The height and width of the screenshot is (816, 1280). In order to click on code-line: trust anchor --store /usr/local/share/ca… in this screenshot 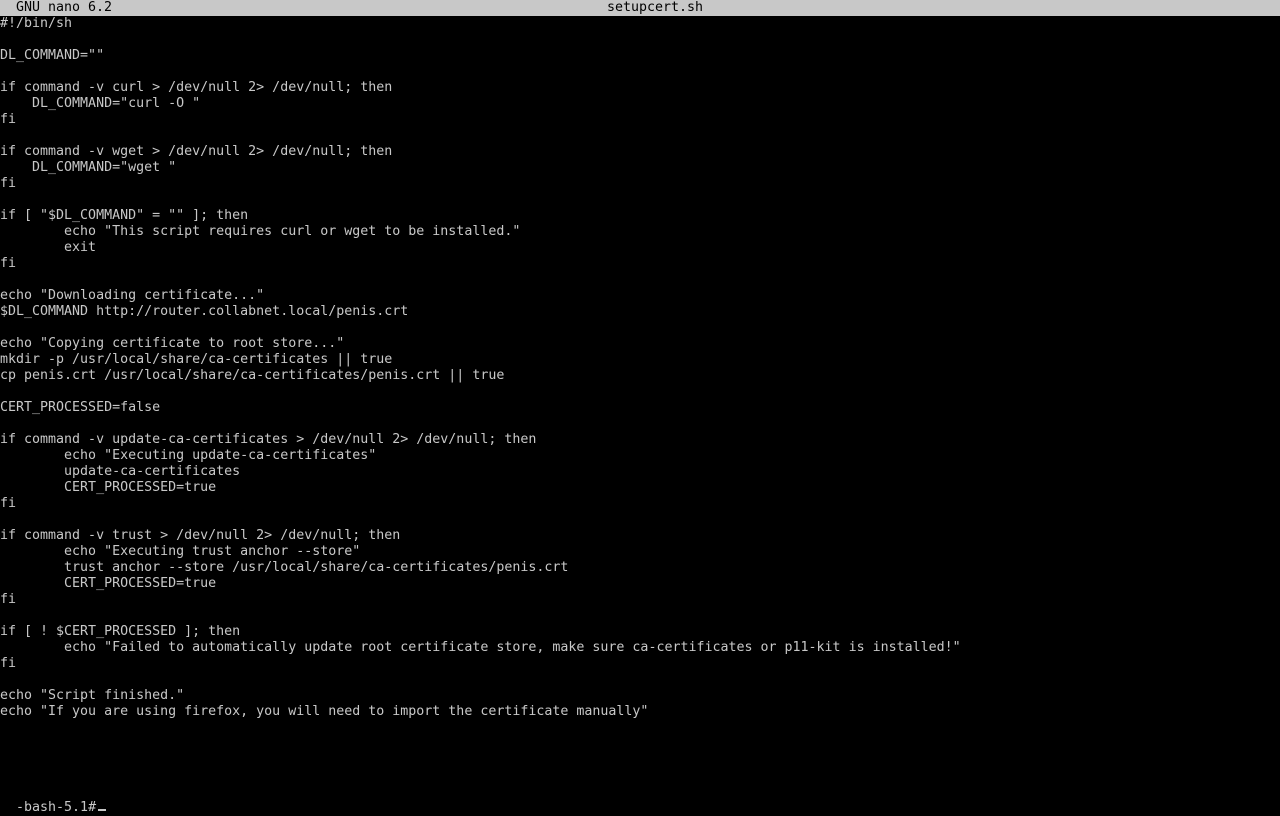, I will do `click(284, 567)`.